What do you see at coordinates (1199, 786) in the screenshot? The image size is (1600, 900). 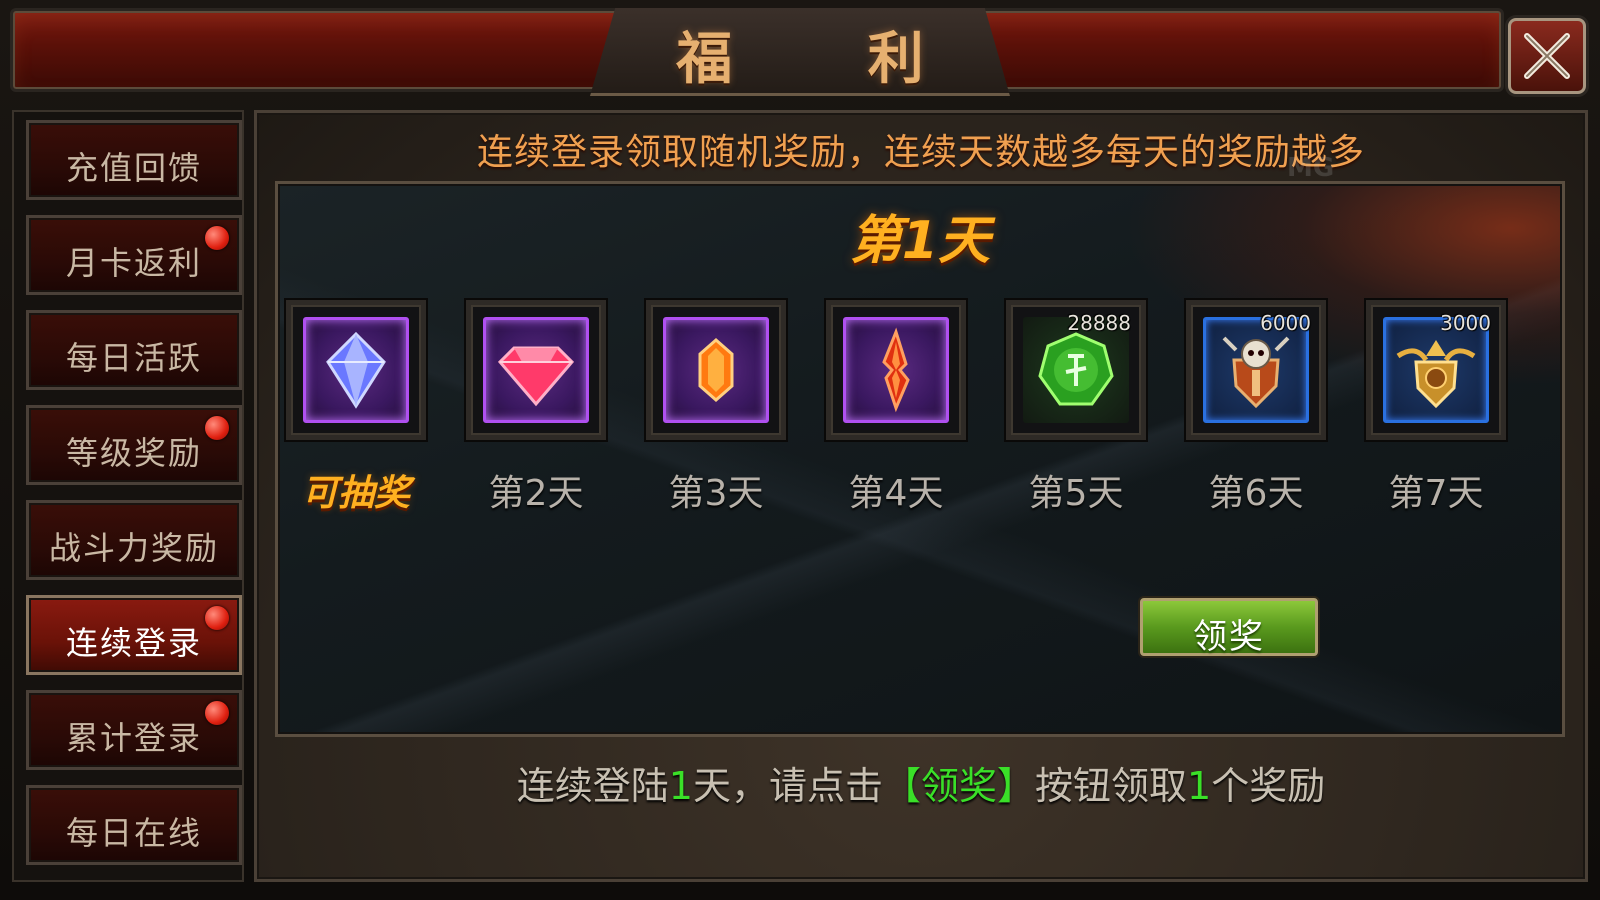 I see `info-count: 1` at bounding box center [1199, 786].